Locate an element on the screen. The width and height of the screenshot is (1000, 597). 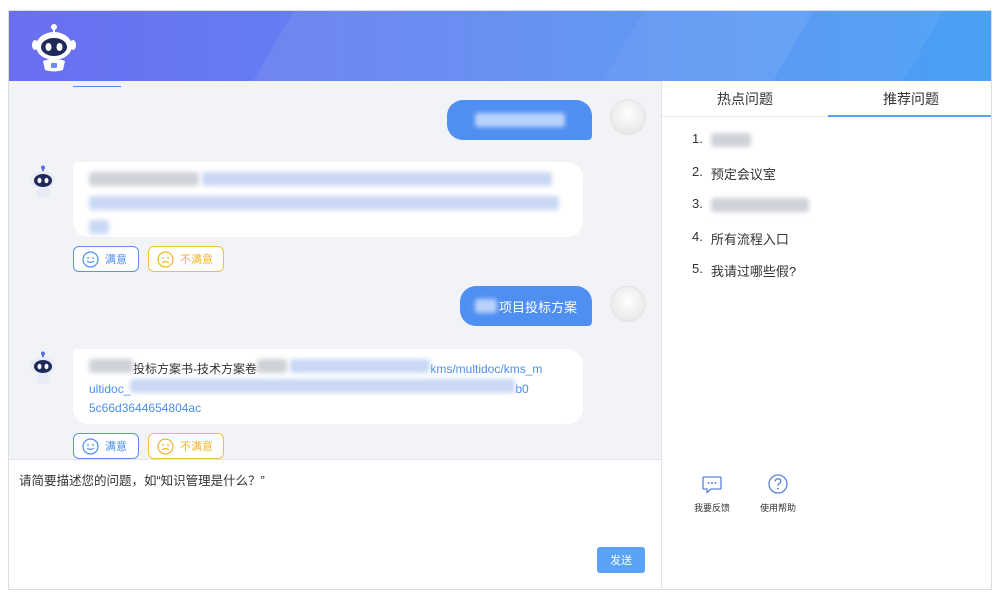
help-label: 使用帮助 is located at coordinates (777, 508).